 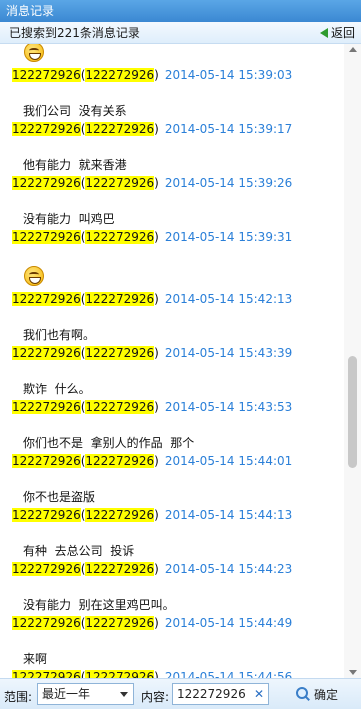 I want to click on range-select: 最近一年, so click(x=85, y=694).